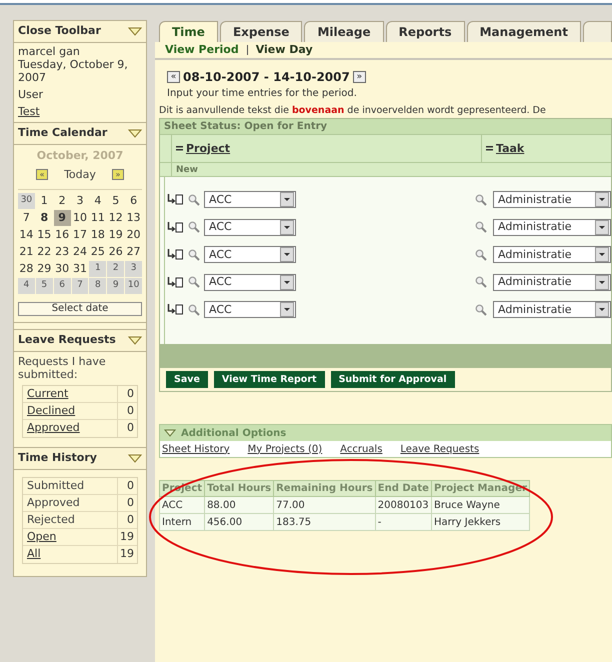 This screenshot has height=662, width=612. What do you see at coordinates (196, 449) in the screenshot?
I see `option-link: Sheet History` at bounding box center [196, 449].